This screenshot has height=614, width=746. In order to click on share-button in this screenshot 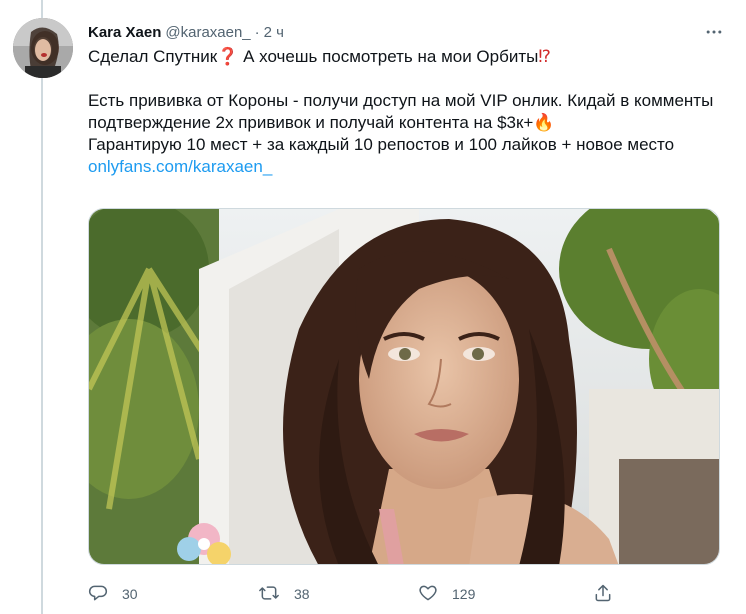, I will do `click(603, 594)`.